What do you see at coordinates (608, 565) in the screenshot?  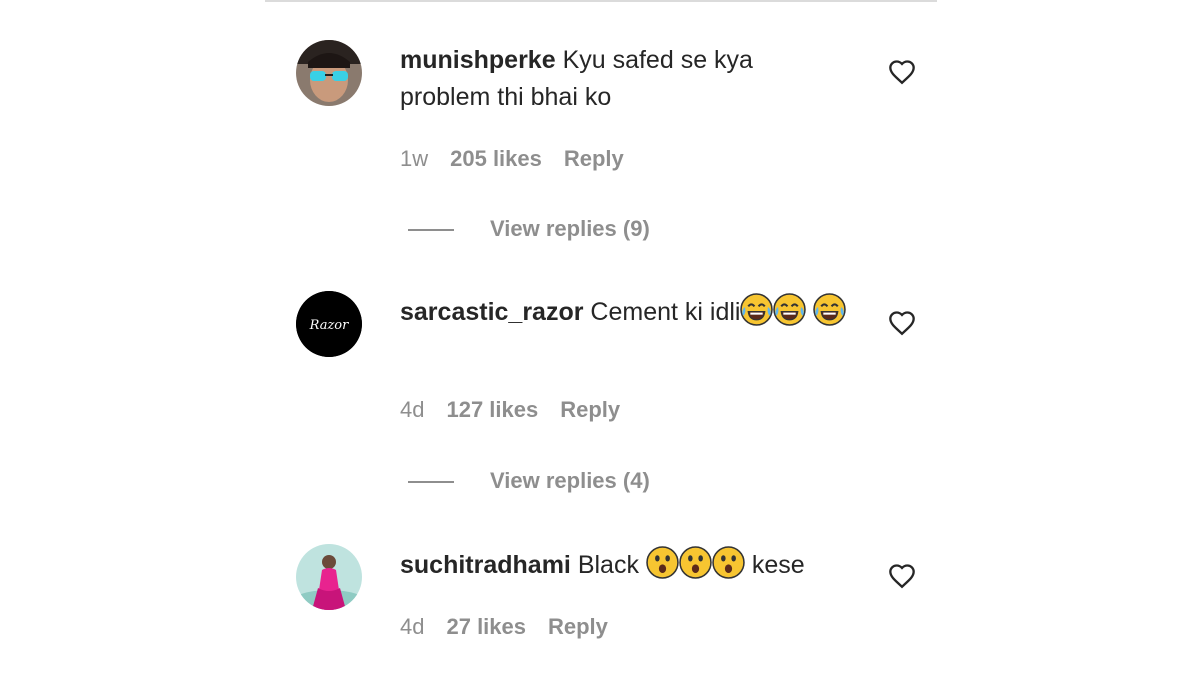 I see `comment-body: Black` at bounding box center [608, 565].